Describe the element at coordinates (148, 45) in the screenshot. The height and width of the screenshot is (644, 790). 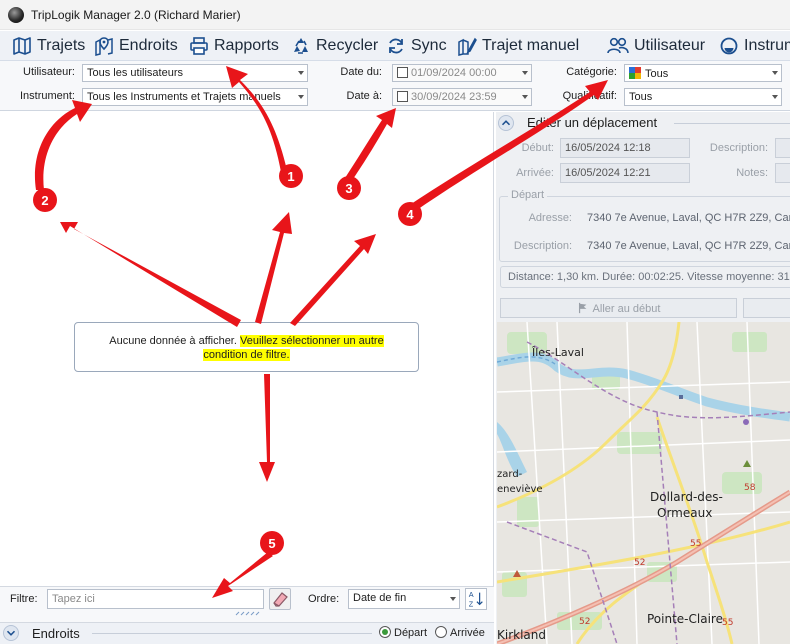
I see `toolbar-endroits-label: Endroits` at that location.